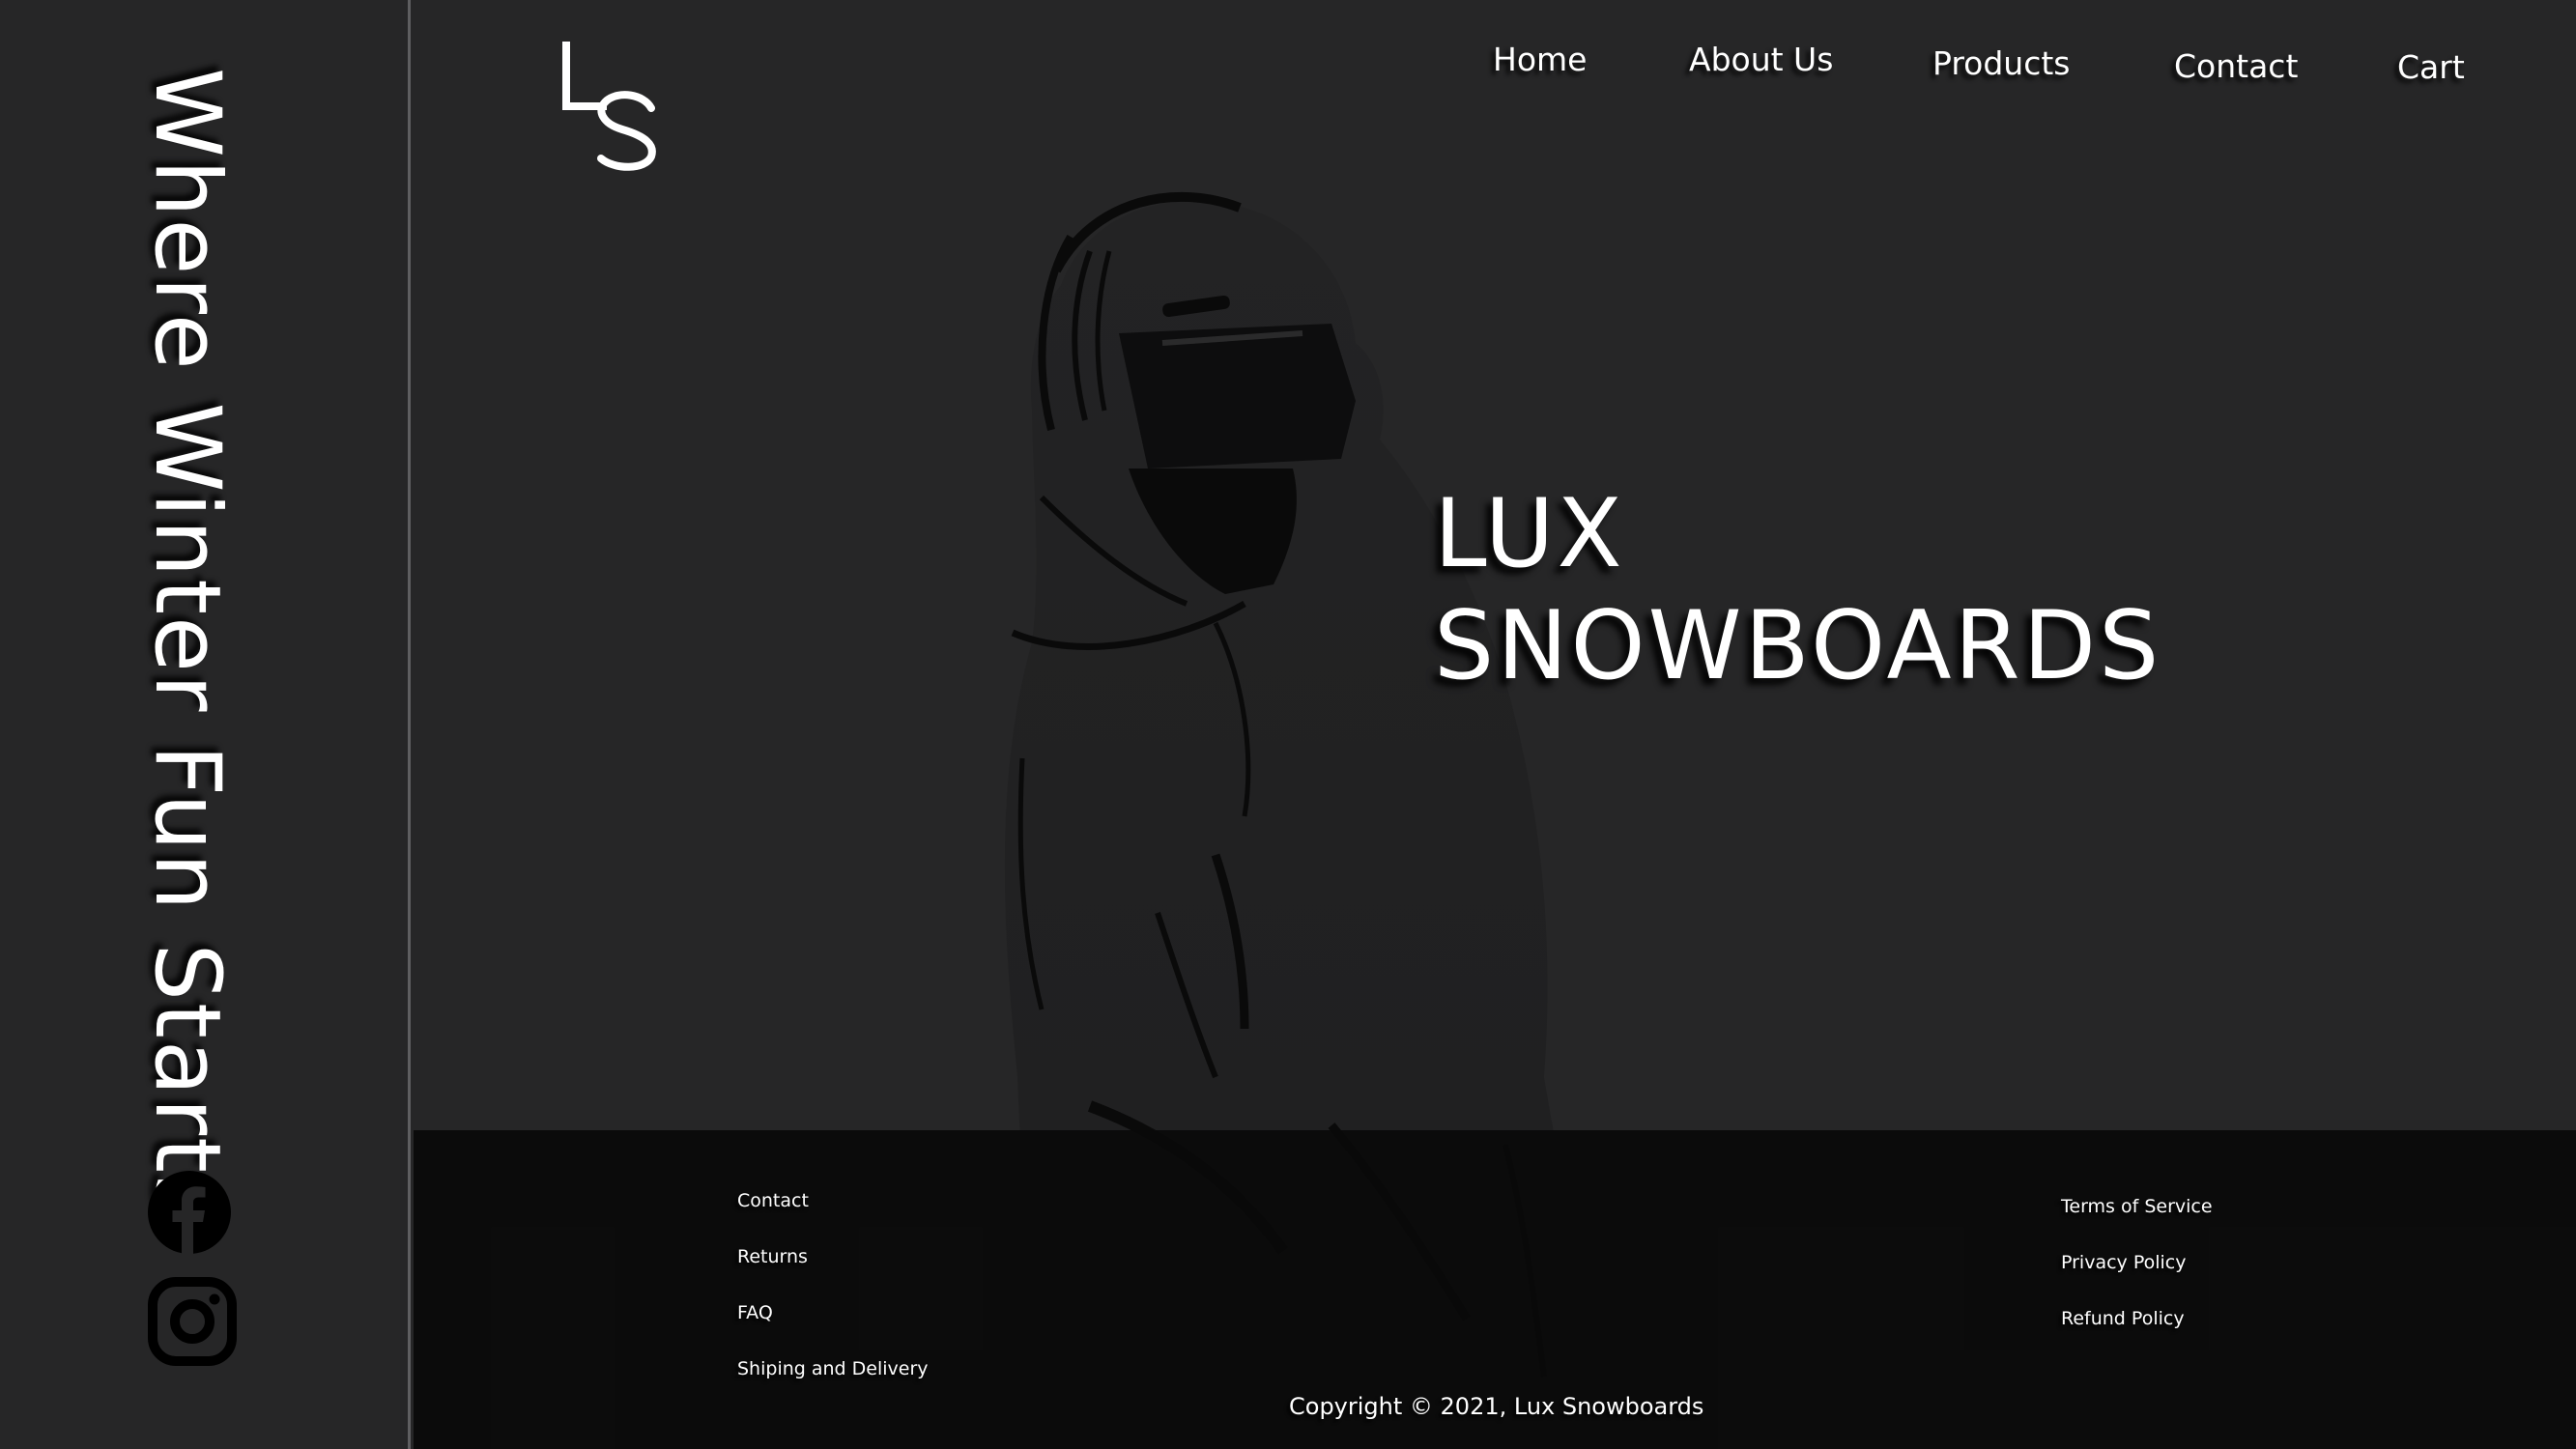 This screenshot has height=1449, width=2576. Describe the element at coordinates (773, 1200) in the screenshot. I see `footer-link-contact: Contact` at that location.